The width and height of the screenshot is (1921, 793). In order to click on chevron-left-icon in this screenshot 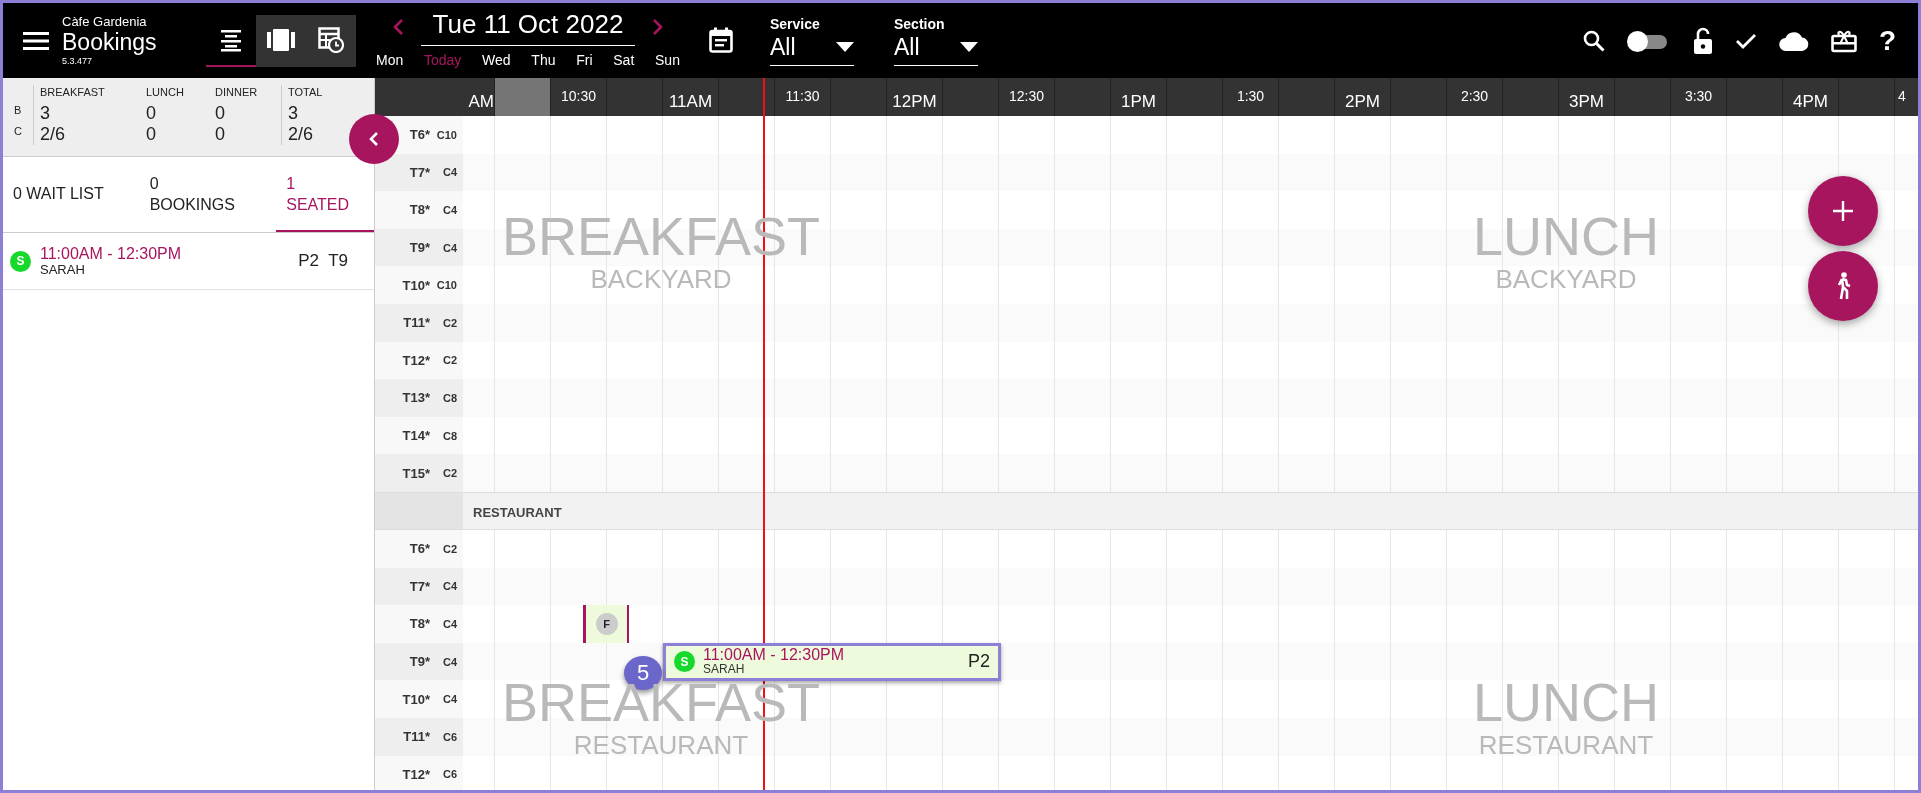, I will do `click(374, 139)`.